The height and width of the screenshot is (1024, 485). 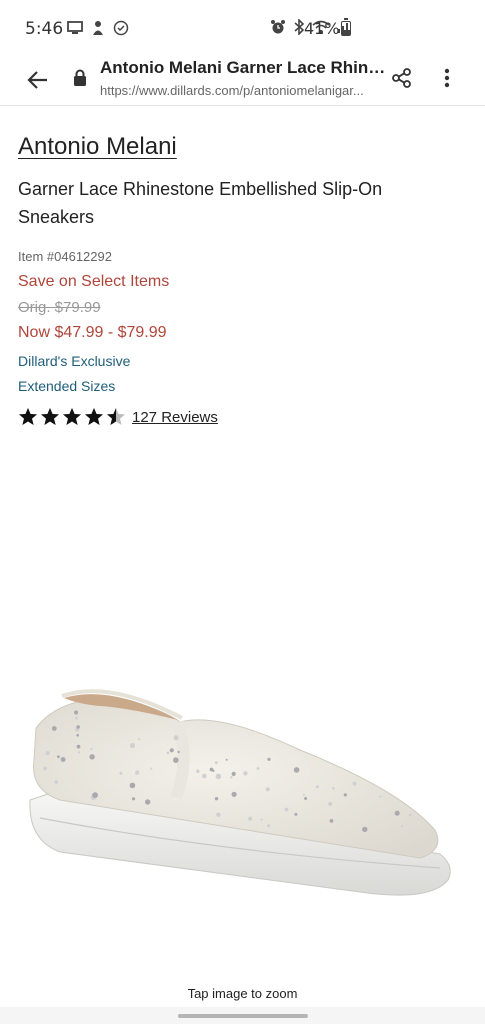 What do you see at coordinates (278, 27) in the screenshot?
I see `alarm-icon` at bounding box center [278, 27].